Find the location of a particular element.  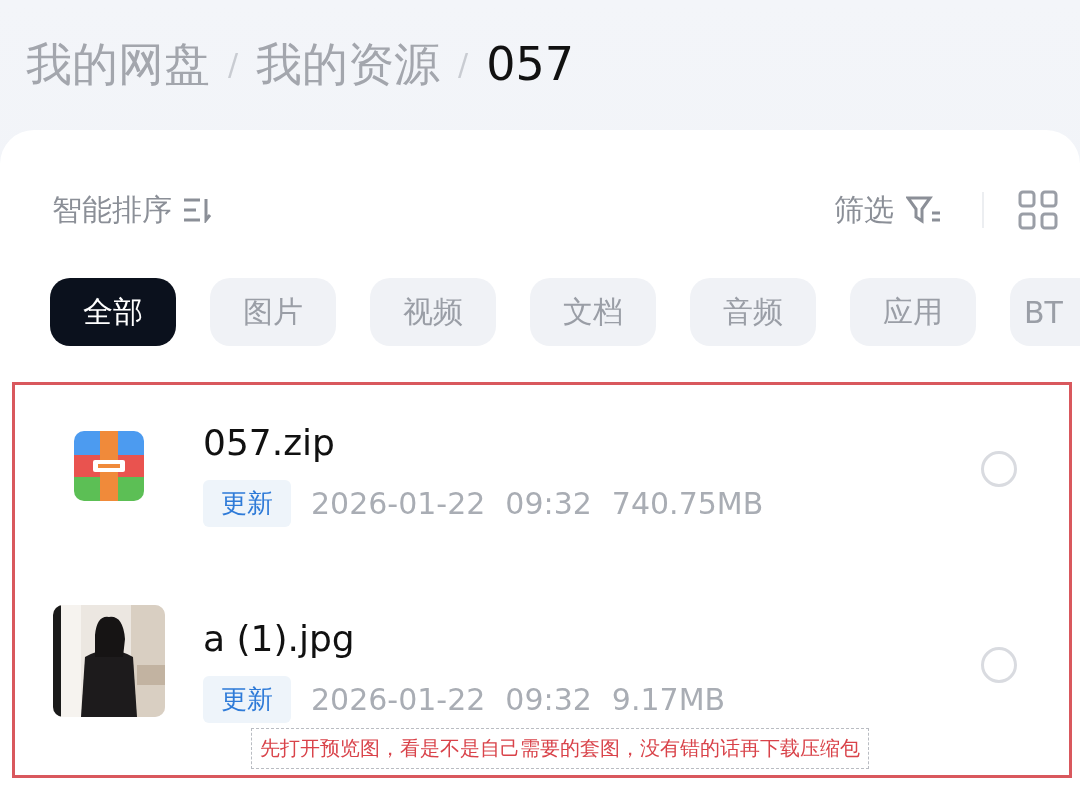

category-tab: 图片 is located at coordinates (273, 312).